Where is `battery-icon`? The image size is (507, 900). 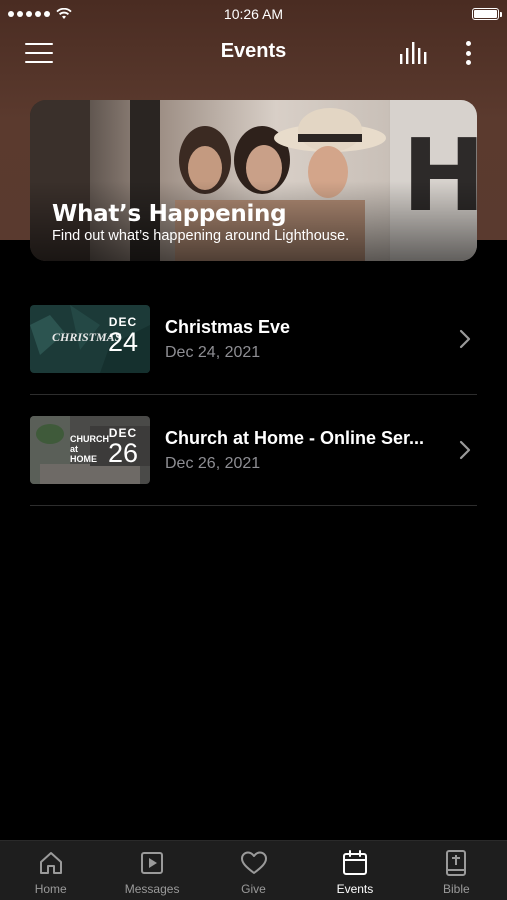
battery-icon is located at coordinates (487, 14).